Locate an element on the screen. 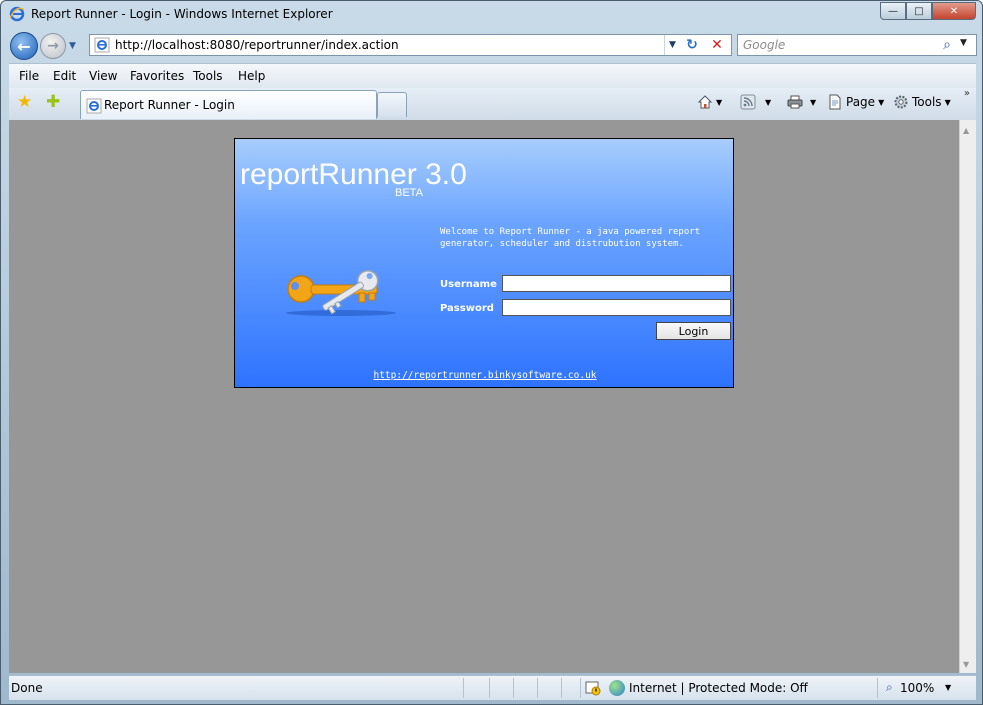 The image size is (983, 705). app-brand-title: reportRunner 3.0 is located at coordinates (353, 174).